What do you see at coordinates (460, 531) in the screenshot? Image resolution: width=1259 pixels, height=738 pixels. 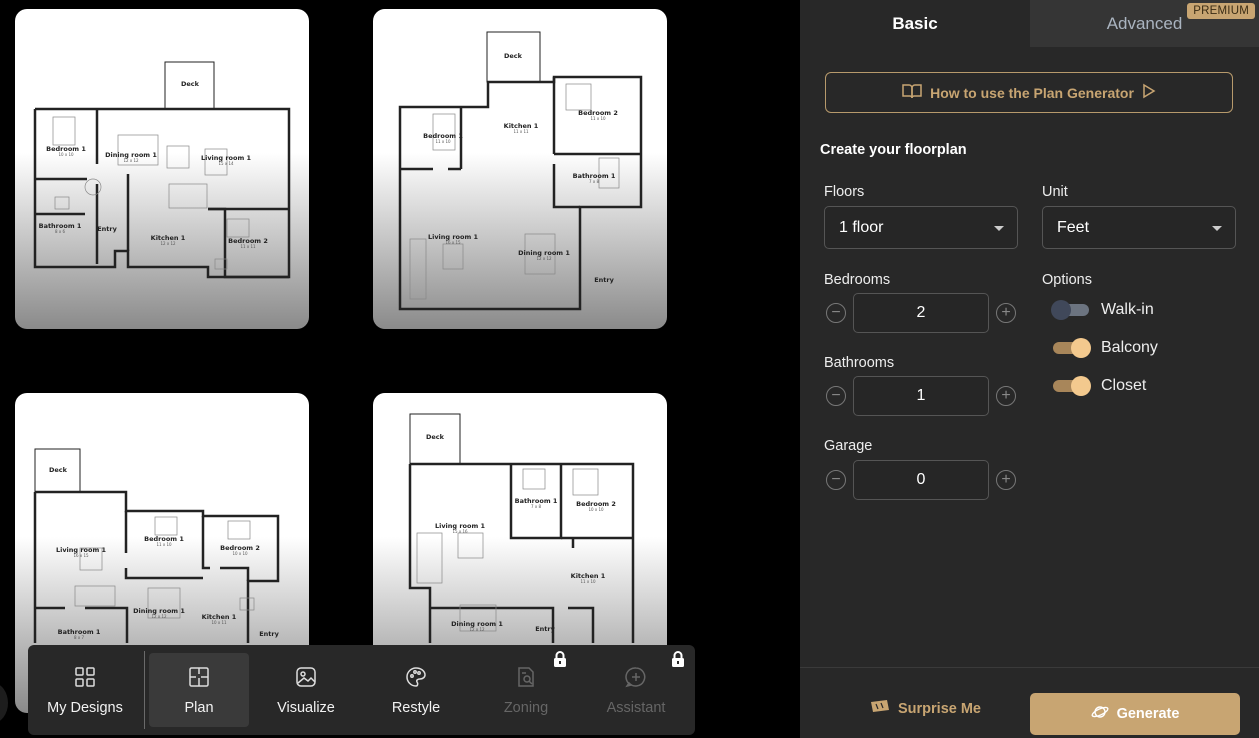 I see `room-dims: 15 x 16` at bounding box center [460, 531].